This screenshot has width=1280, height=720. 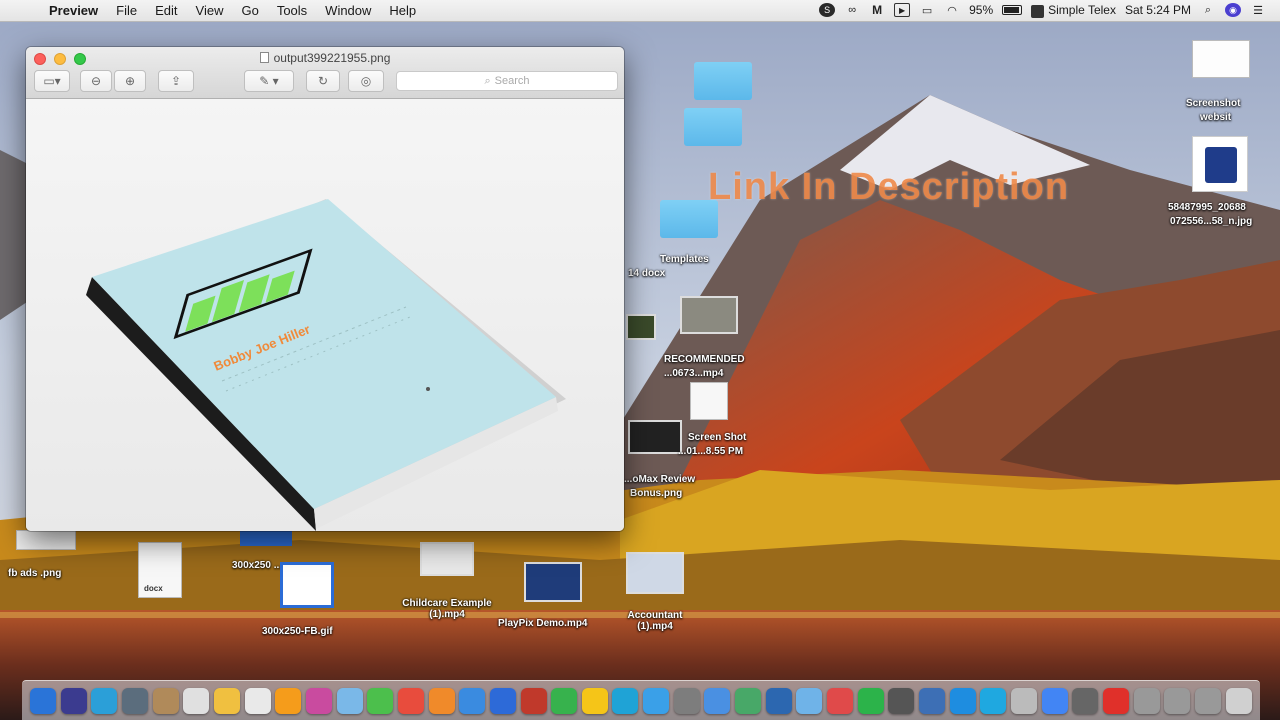 What do you see at coordinates (249, 10) in the screenshot?
I see `menu-go: Go` at bounding box center [249, 10].